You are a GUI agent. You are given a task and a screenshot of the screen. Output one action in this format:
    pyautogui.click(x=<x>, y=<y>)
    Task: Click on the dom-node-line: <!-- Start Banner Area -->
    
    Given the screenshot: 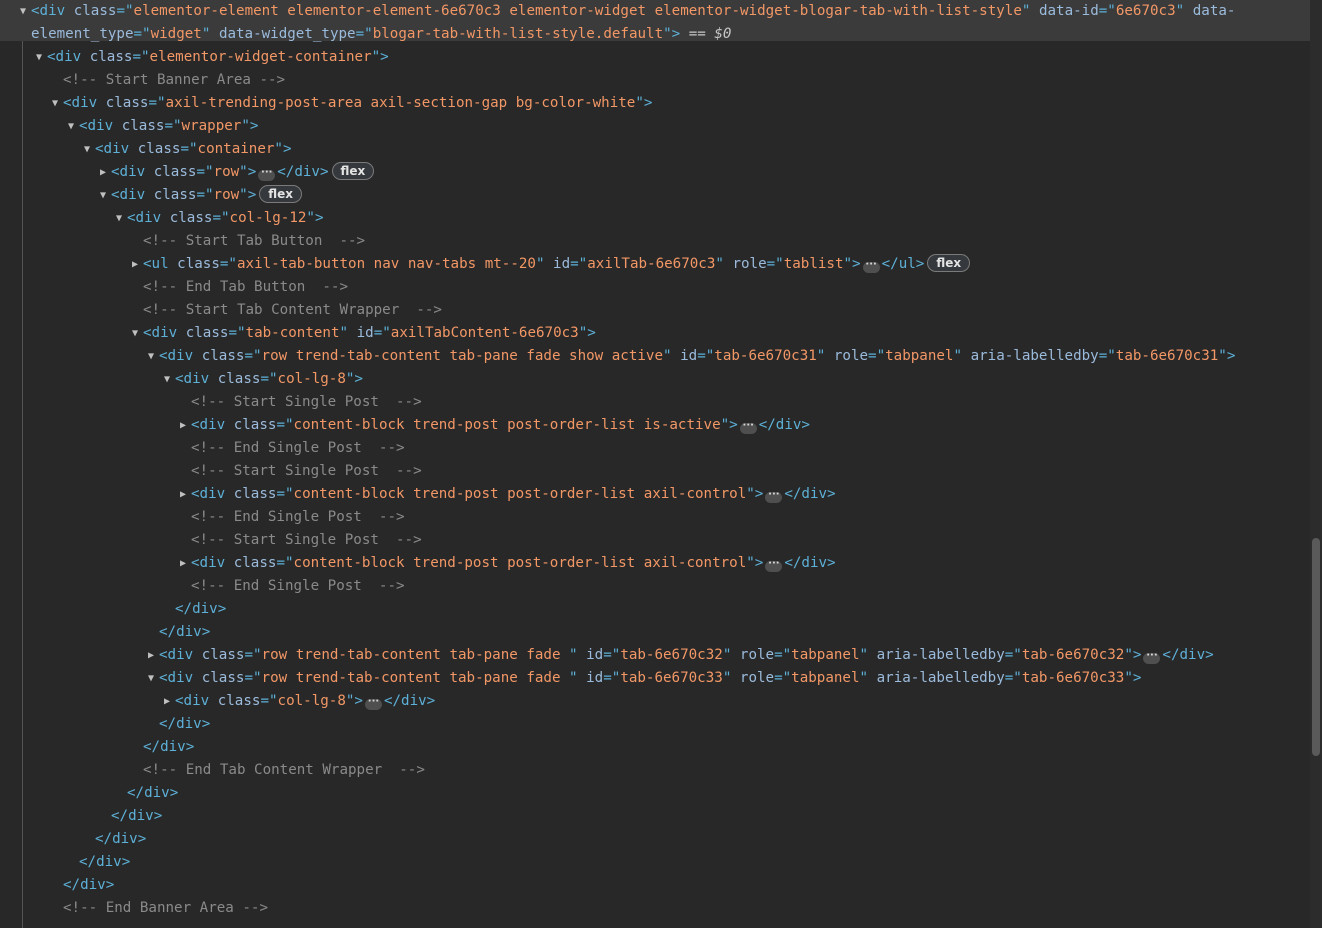 What is the action you would take?
    pyautogui.click(x=174, y=80)
    